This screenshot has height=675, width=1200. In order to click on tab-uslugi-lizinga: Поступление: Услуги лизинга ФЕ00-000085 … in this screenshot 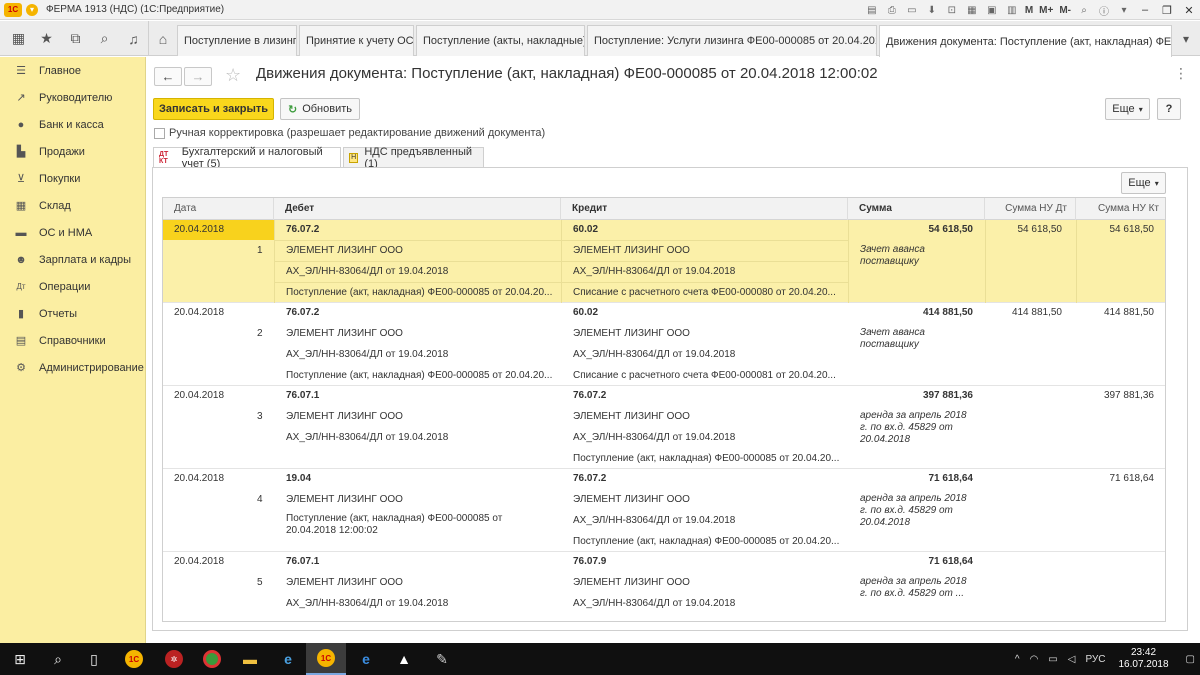, I will do `click(732, 40)`.